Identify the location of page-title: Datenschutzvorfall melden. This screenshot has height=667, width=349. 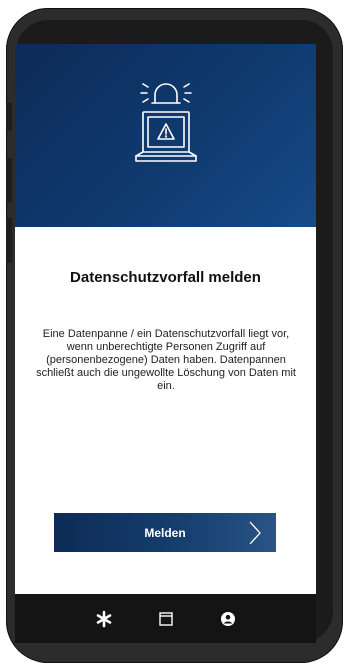
(165, 277).